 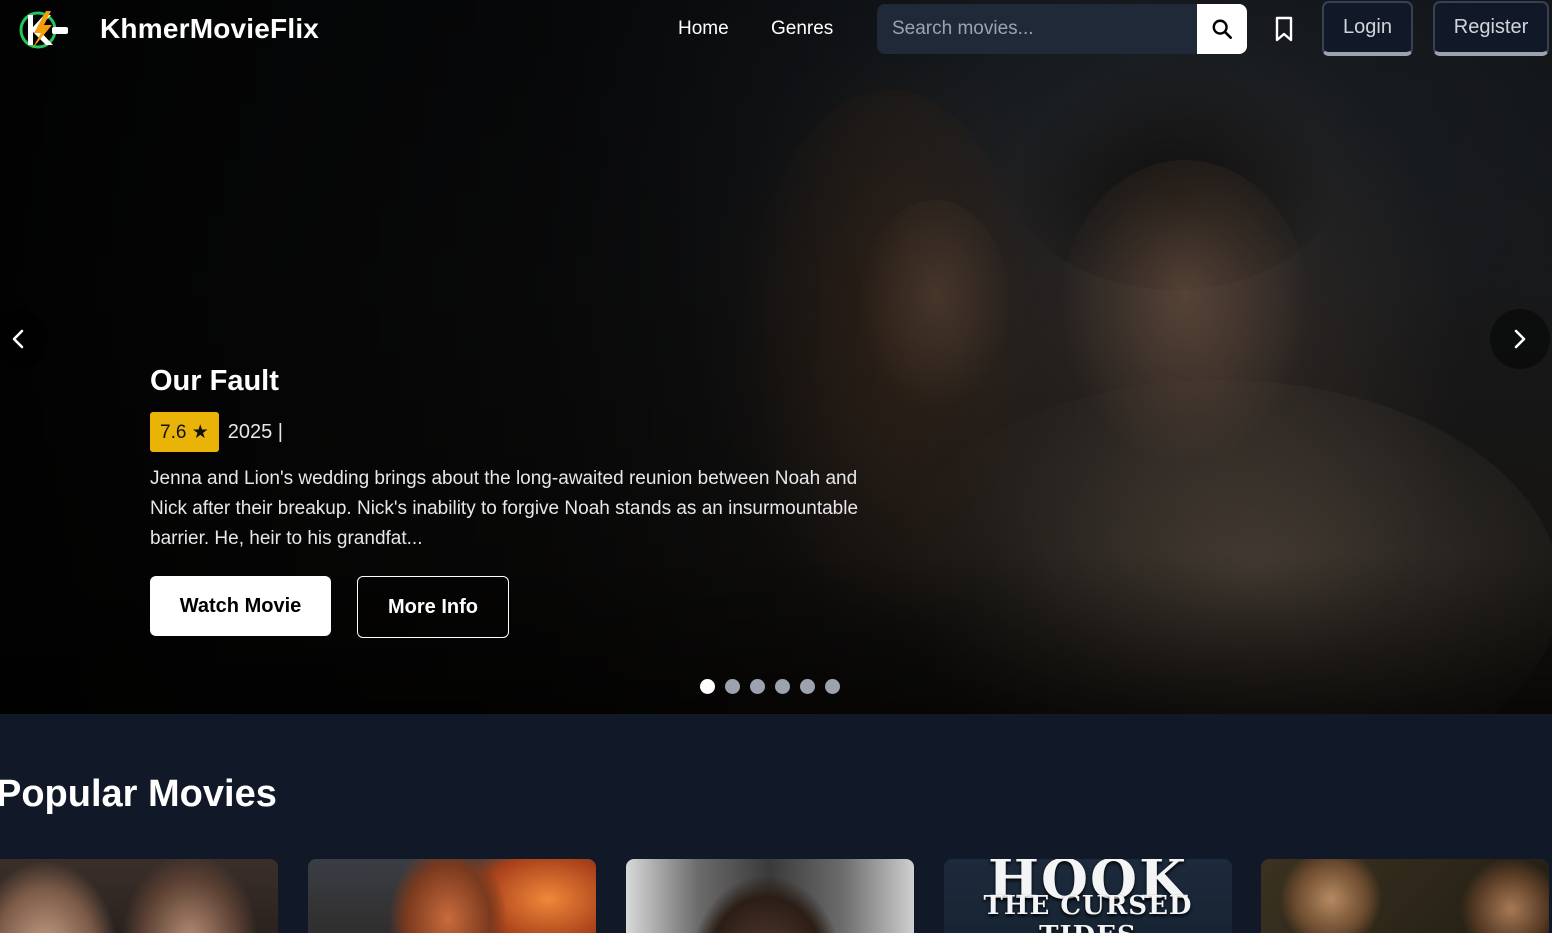 I want to click on register-button: Register, so click(x=1491, y=28).